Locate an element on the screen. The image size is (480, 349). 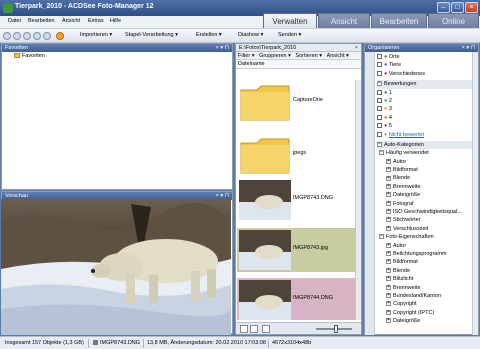
category-item: ● Tiere is located at coordinates (427, 65).